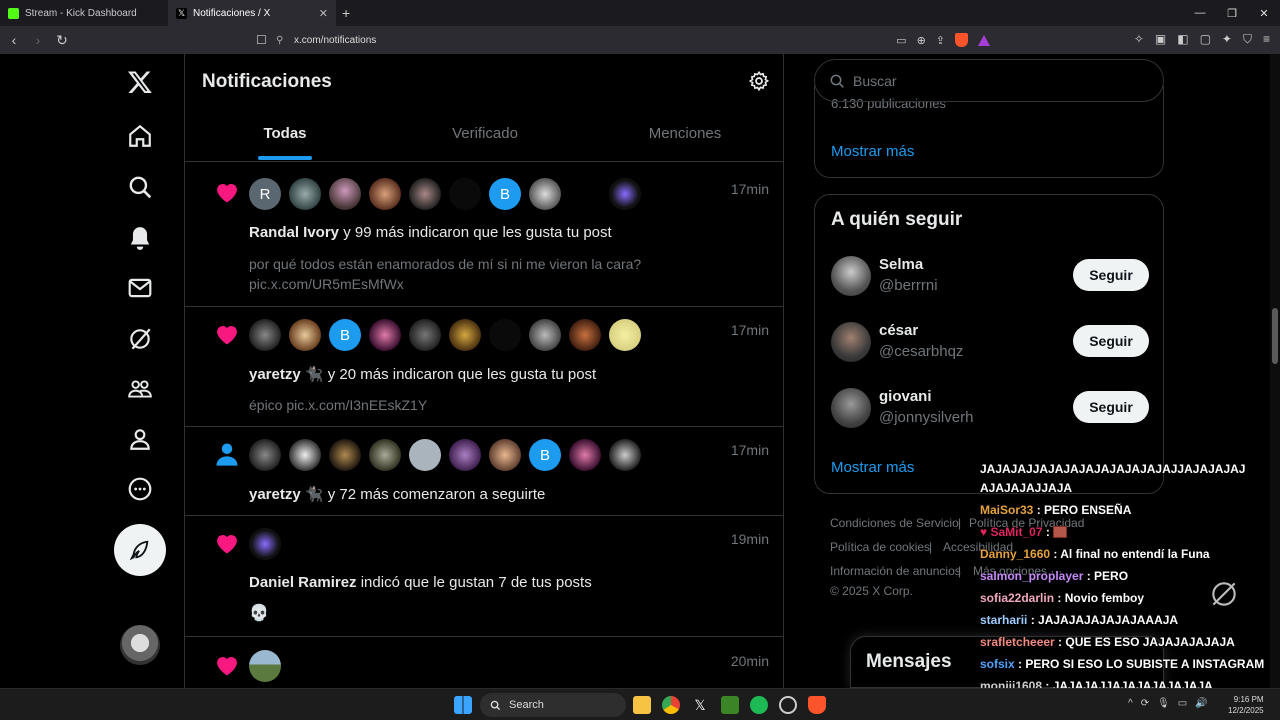 The image size is (1280, 720). Describe the element at coordinates (1266, 39) in the screenshot. I see `menu-icon: ≡` at that location.